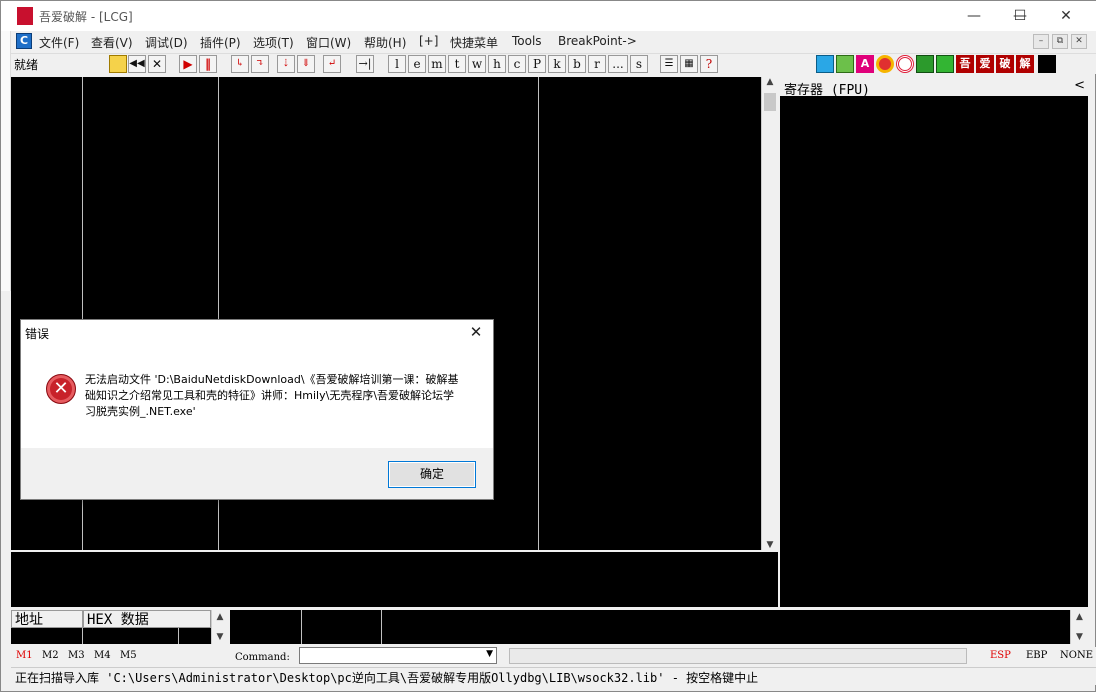 This screenshot has width=1096, height=692. I want to click on stack-scrollbar: ▲ ▼, so click(1079, 627).